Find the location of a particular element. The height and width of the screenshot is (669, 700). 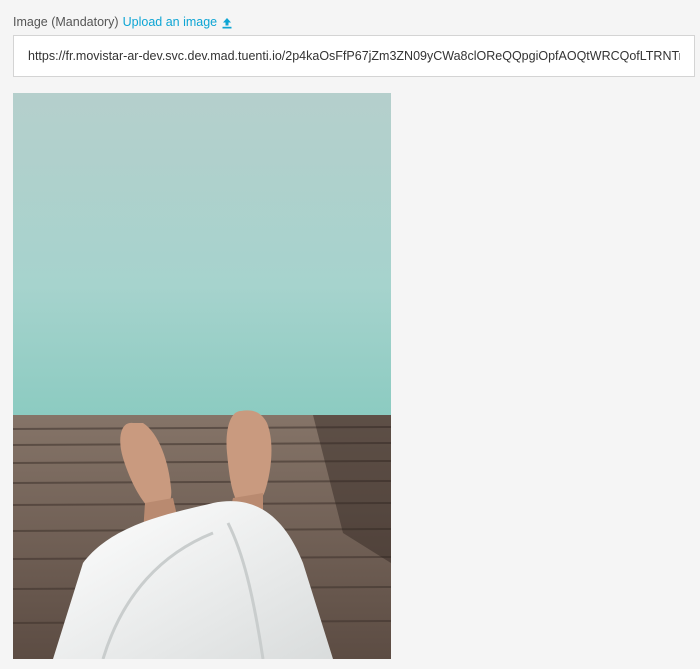

image-field-label-row: Image (Mandatory) Upload an image is located at coordinates (123, 22).